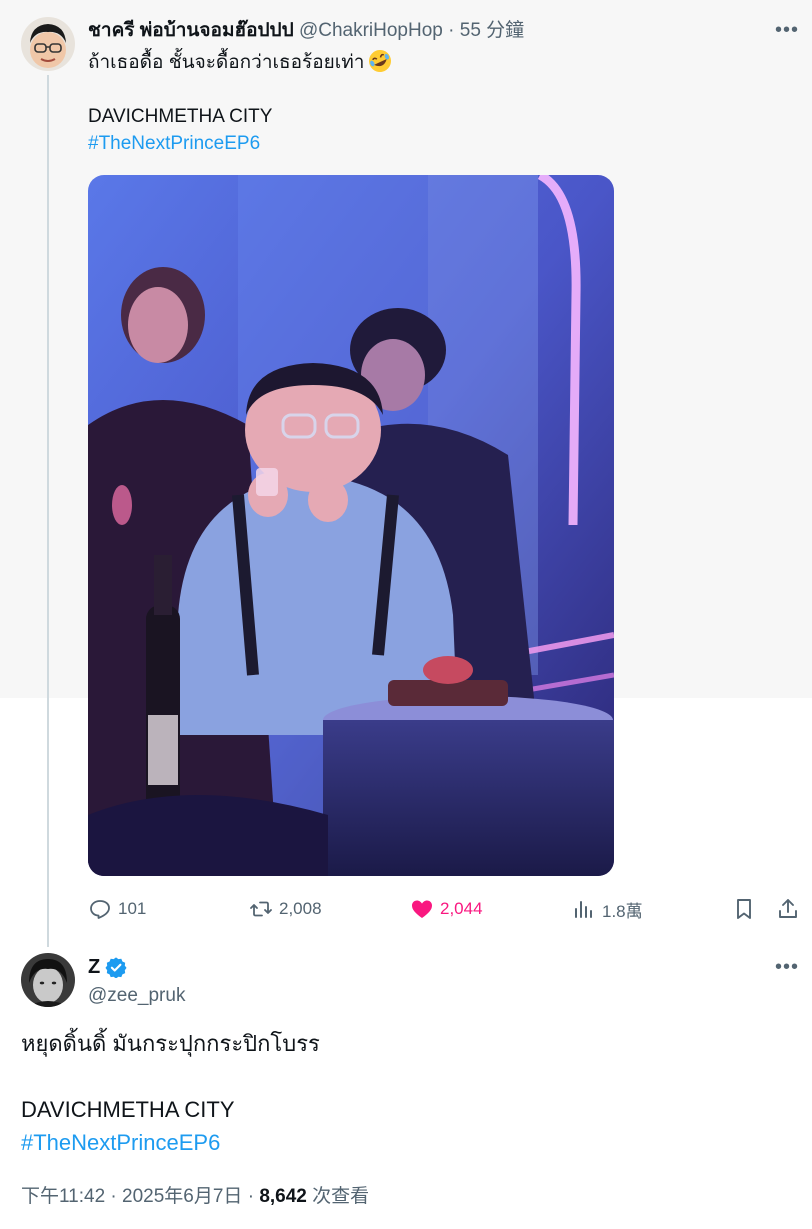  I want to click on user-handle: @ChakriHopHop, so click(371, 30).